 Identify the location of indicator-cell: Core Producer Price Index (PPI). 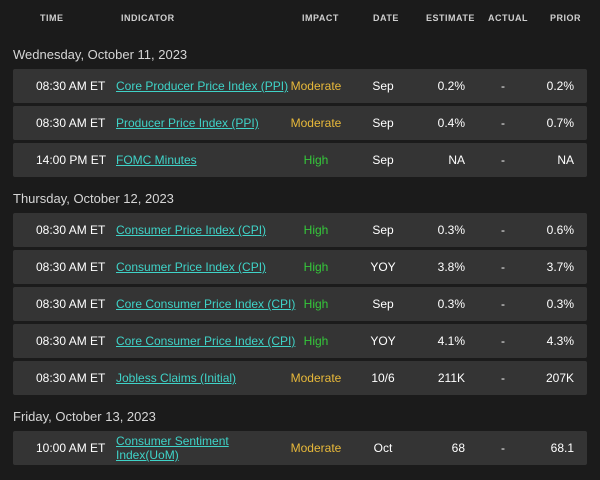
(203, 86).